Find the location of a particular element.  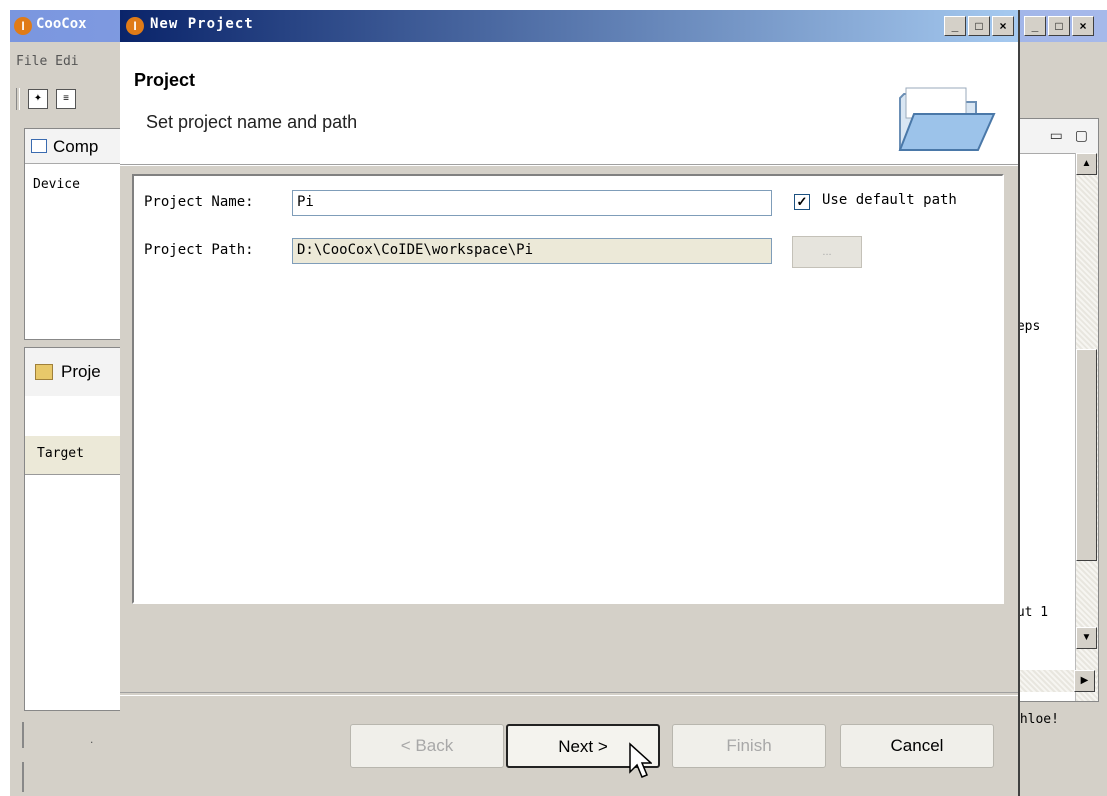

project-folder-icon is located at coordinates (44, 372).